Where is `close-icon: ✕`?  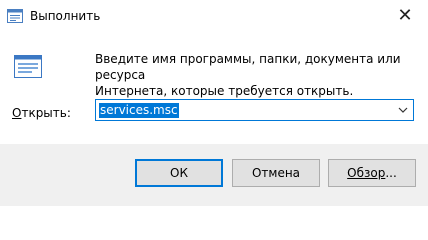
close-icon: ✕ is located at coordinates (405, 15).